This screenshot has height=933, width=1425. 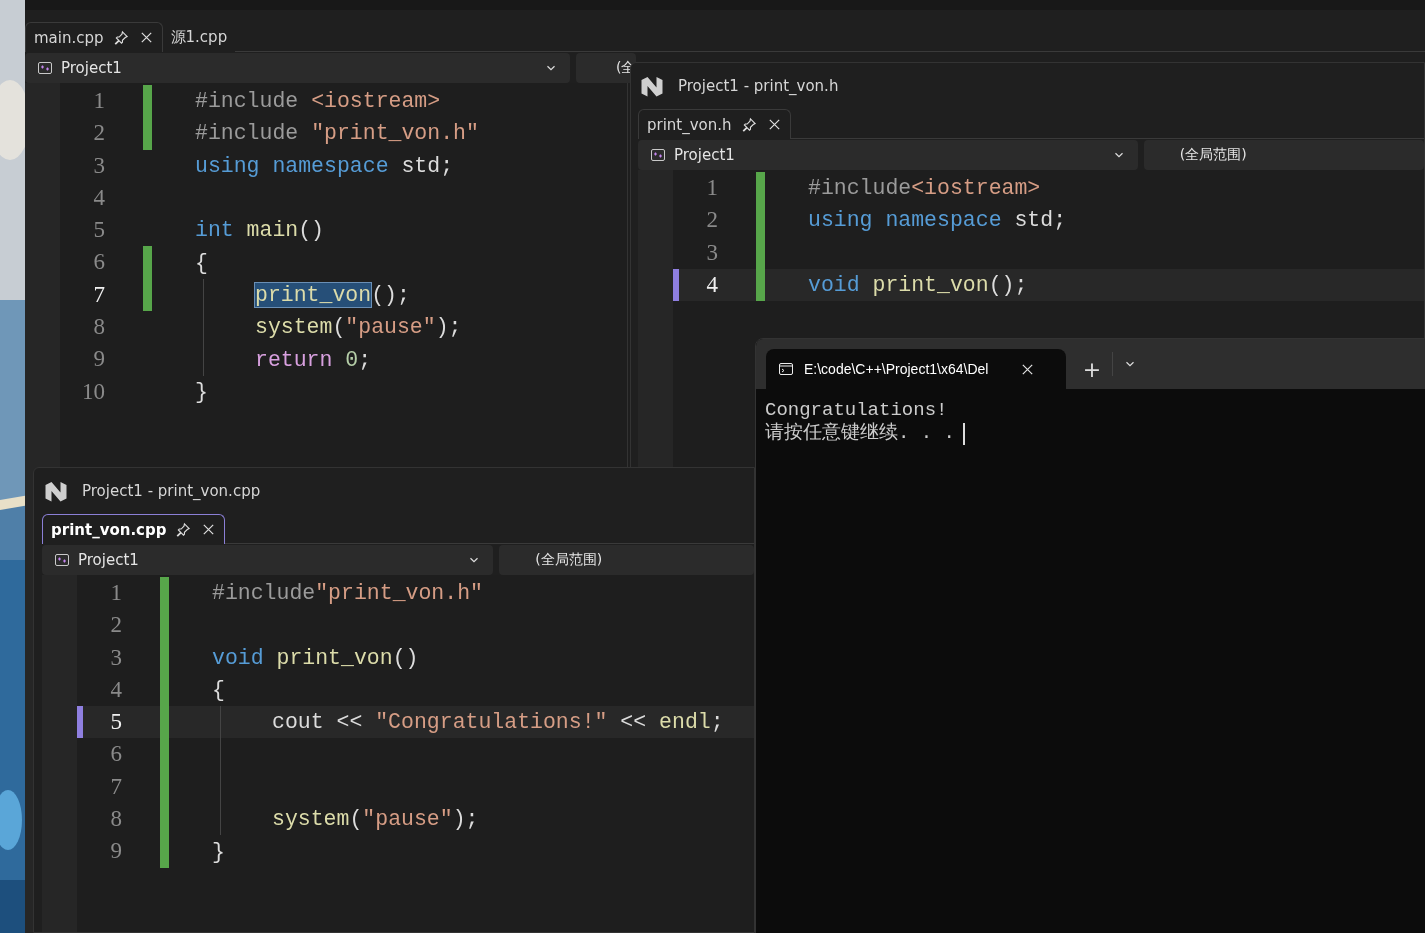 What do you see at coordinates (272, 230) in the screenshot?
I see `code-token: main` at bounding box center [272, 230].